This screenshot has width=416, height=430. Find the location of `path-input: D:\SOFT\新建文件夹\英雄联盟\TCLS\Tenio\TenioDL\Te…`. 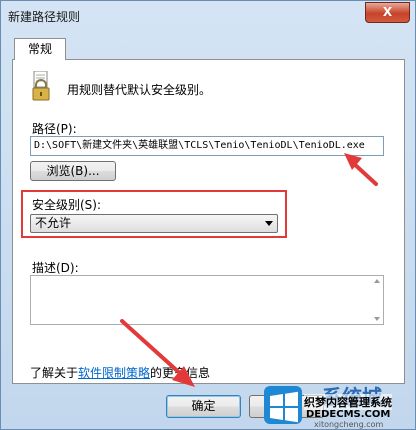

path-input: D:\SOFT\新建文件夹\英雄联盟\TCLS\Tenio\TenioDL\Te… is located at coordinates (207, 146).